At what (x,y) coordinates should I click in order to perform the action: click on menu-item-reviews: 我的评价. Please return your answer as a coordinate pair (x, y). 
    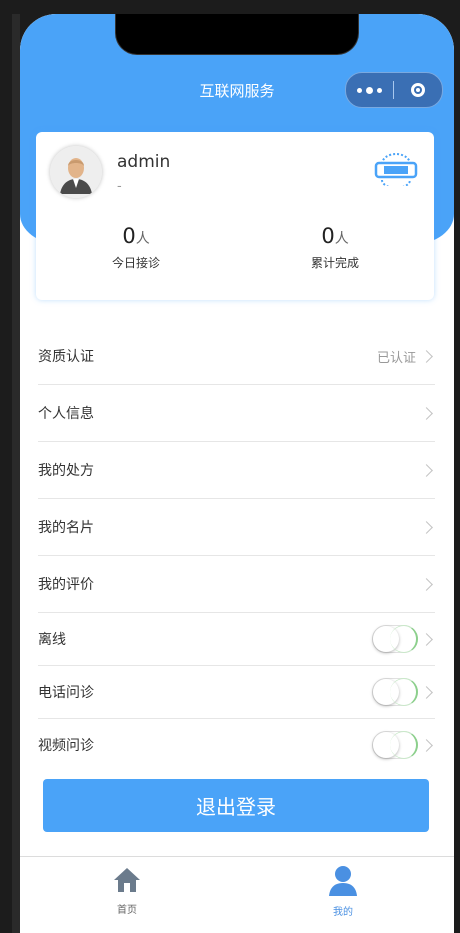
    Looking at the image, I should click on (236, 584).